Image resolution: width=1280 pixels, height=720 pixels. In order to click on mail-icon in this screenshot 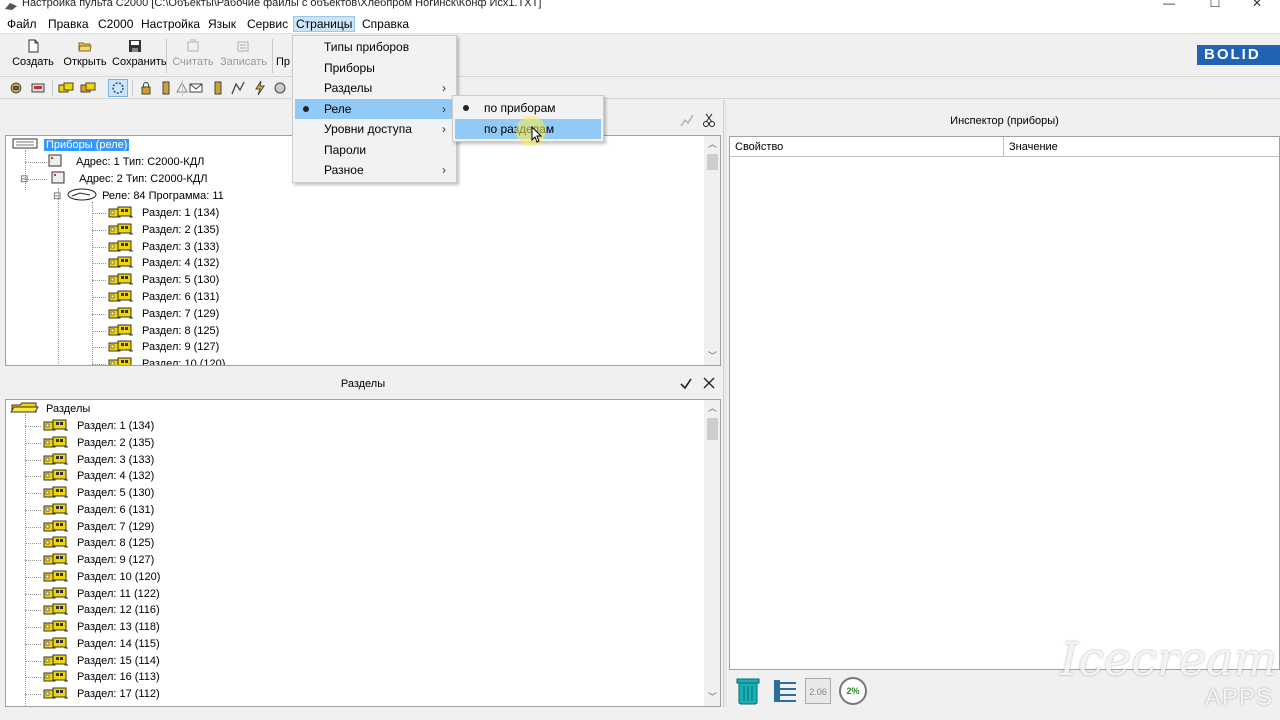, I will do `click(196, 88)`.